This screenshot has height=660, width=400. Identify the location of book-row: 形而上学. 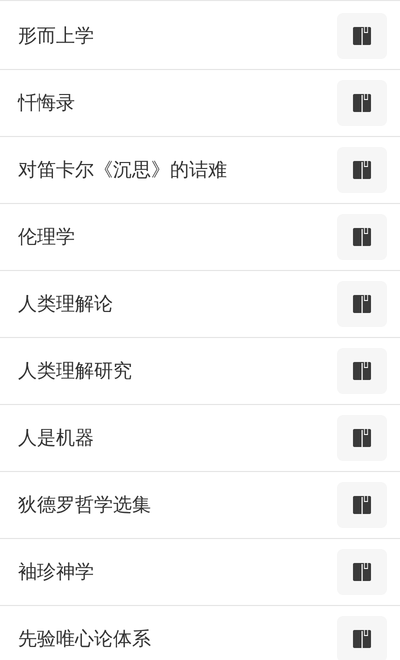
(200, 36).